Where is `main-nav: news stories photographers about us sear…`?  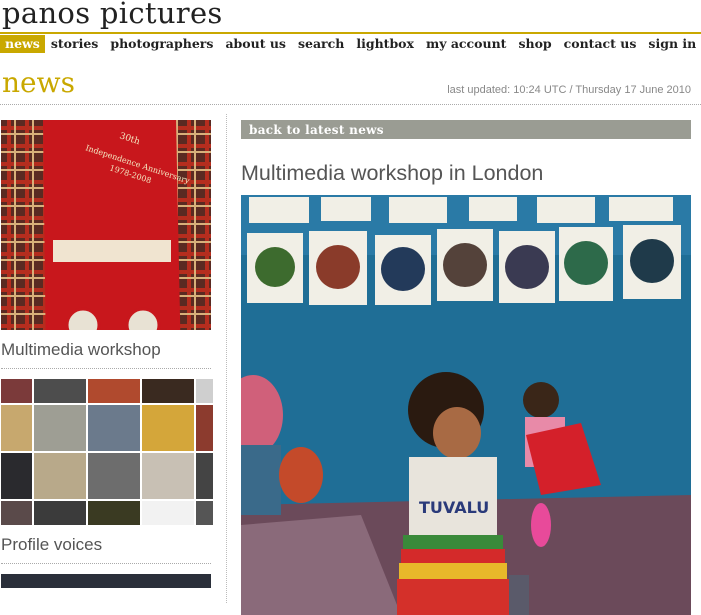 main-nav: news stories photographers about us sear… is located at coordinates (350, 43).